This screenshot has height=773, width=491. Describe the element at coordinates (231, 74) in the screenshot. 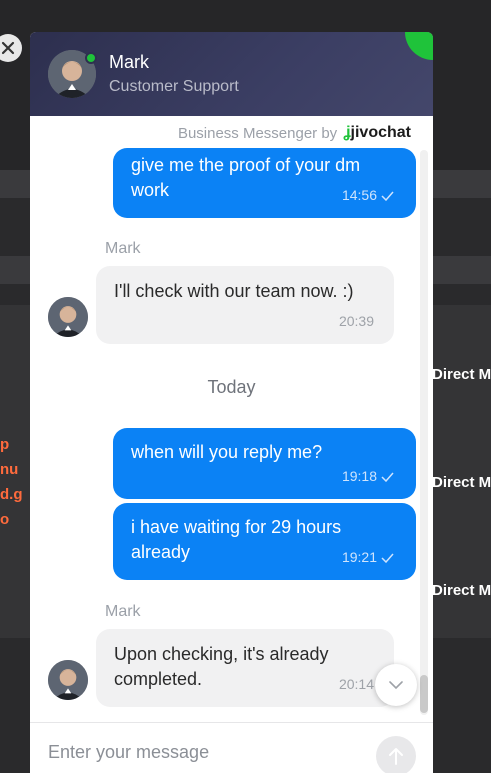

I see `chat-header: Mark Customer Support` at that location.